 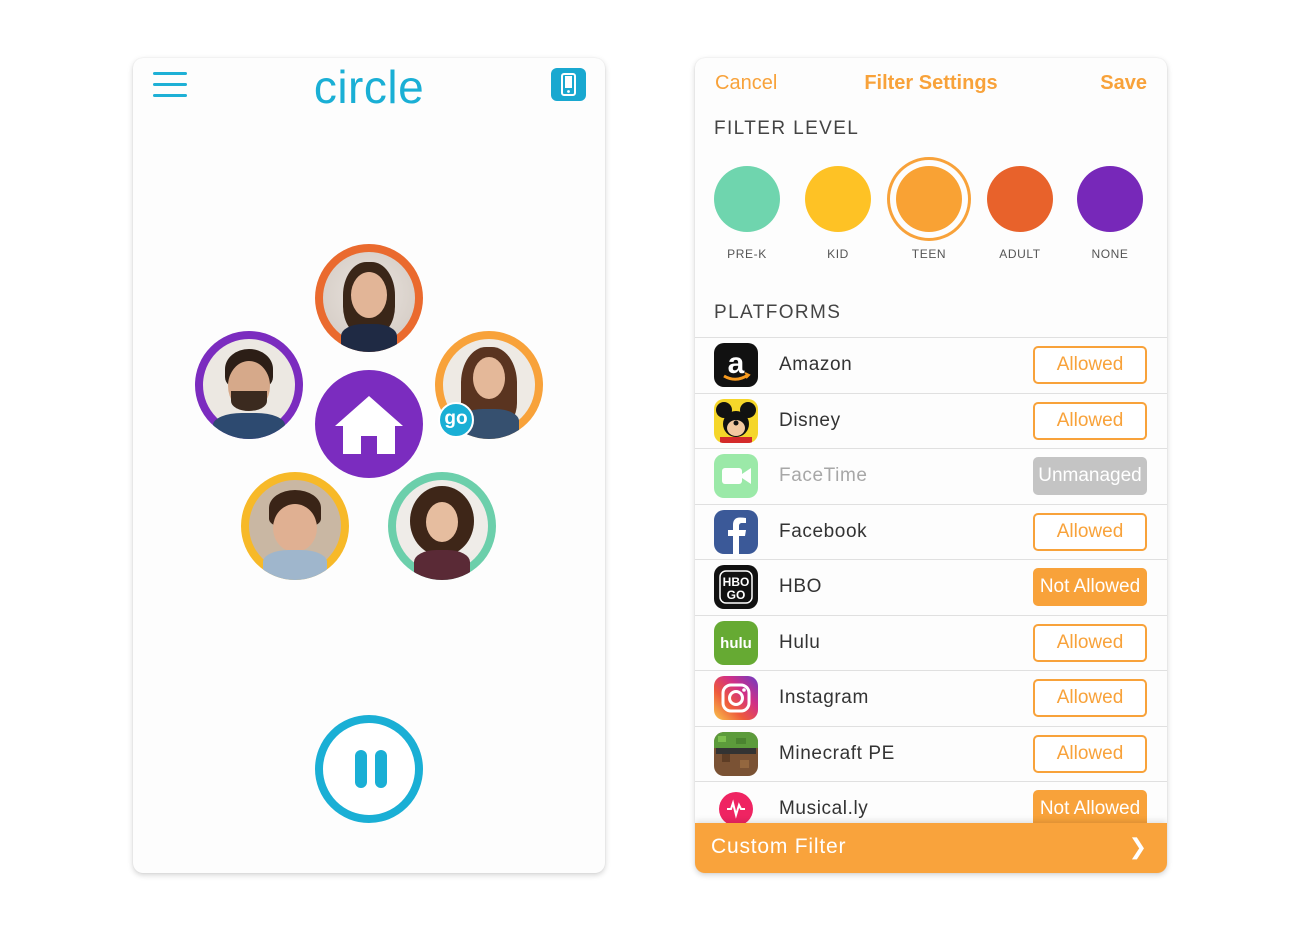 I want to click on level-none, so click(x=1110, y=199).